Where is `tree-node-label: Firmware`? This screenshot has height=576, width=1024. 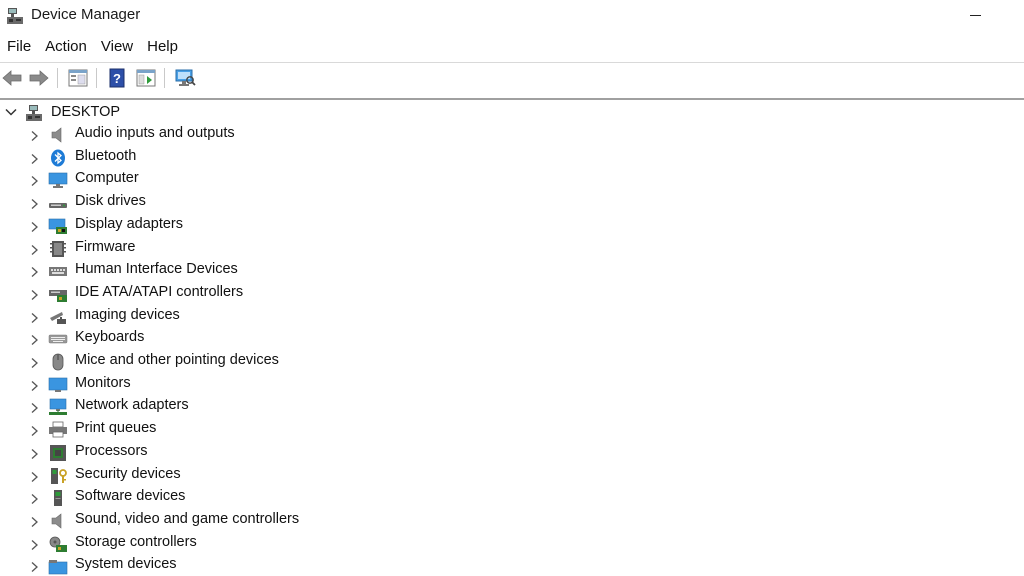 tree-node-label: Firmware is located at coordinates (105, 246).